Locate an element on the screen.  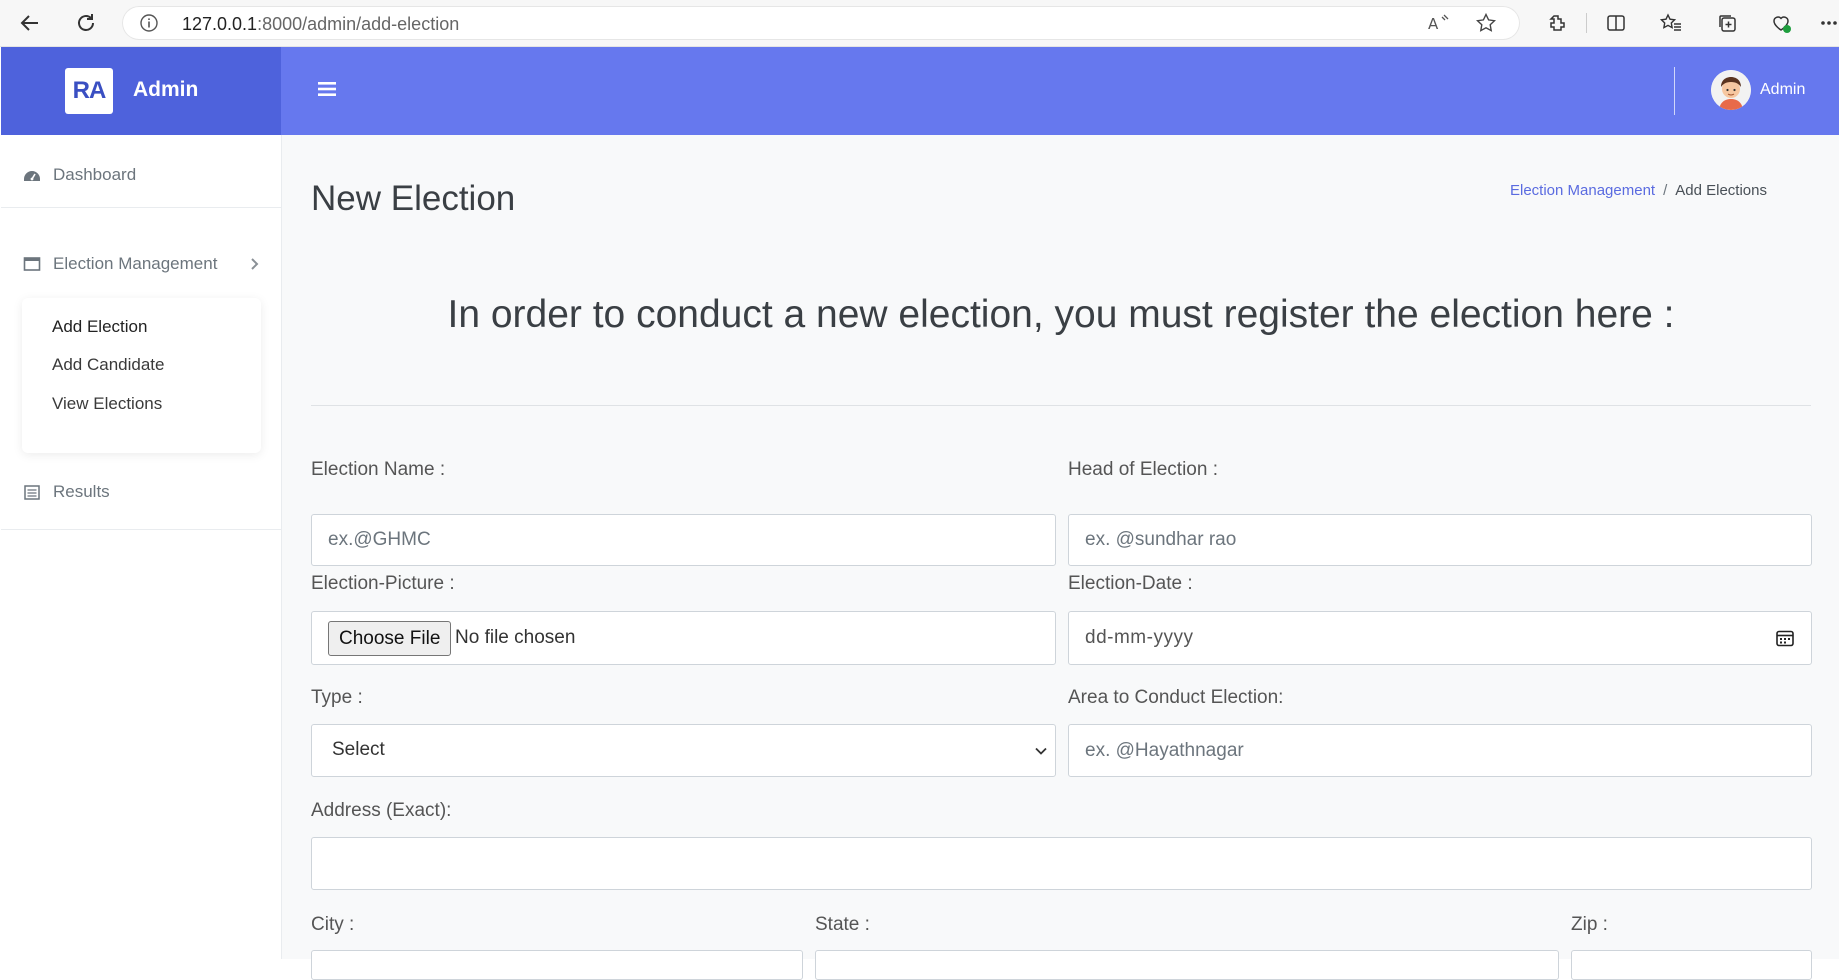
sidebar-item-election-management: Election Management is located at coordinates (141, 264).